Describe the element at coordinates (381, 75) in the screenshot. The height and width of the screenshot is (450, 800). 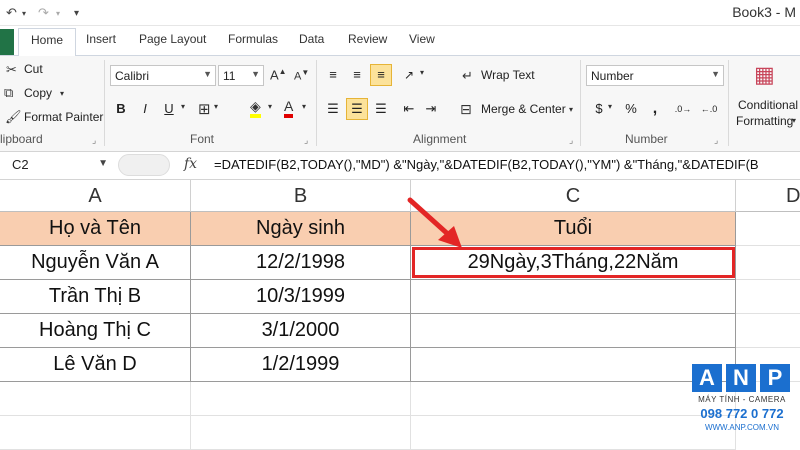
I see `align-bottom-icon: ≡` at that location.